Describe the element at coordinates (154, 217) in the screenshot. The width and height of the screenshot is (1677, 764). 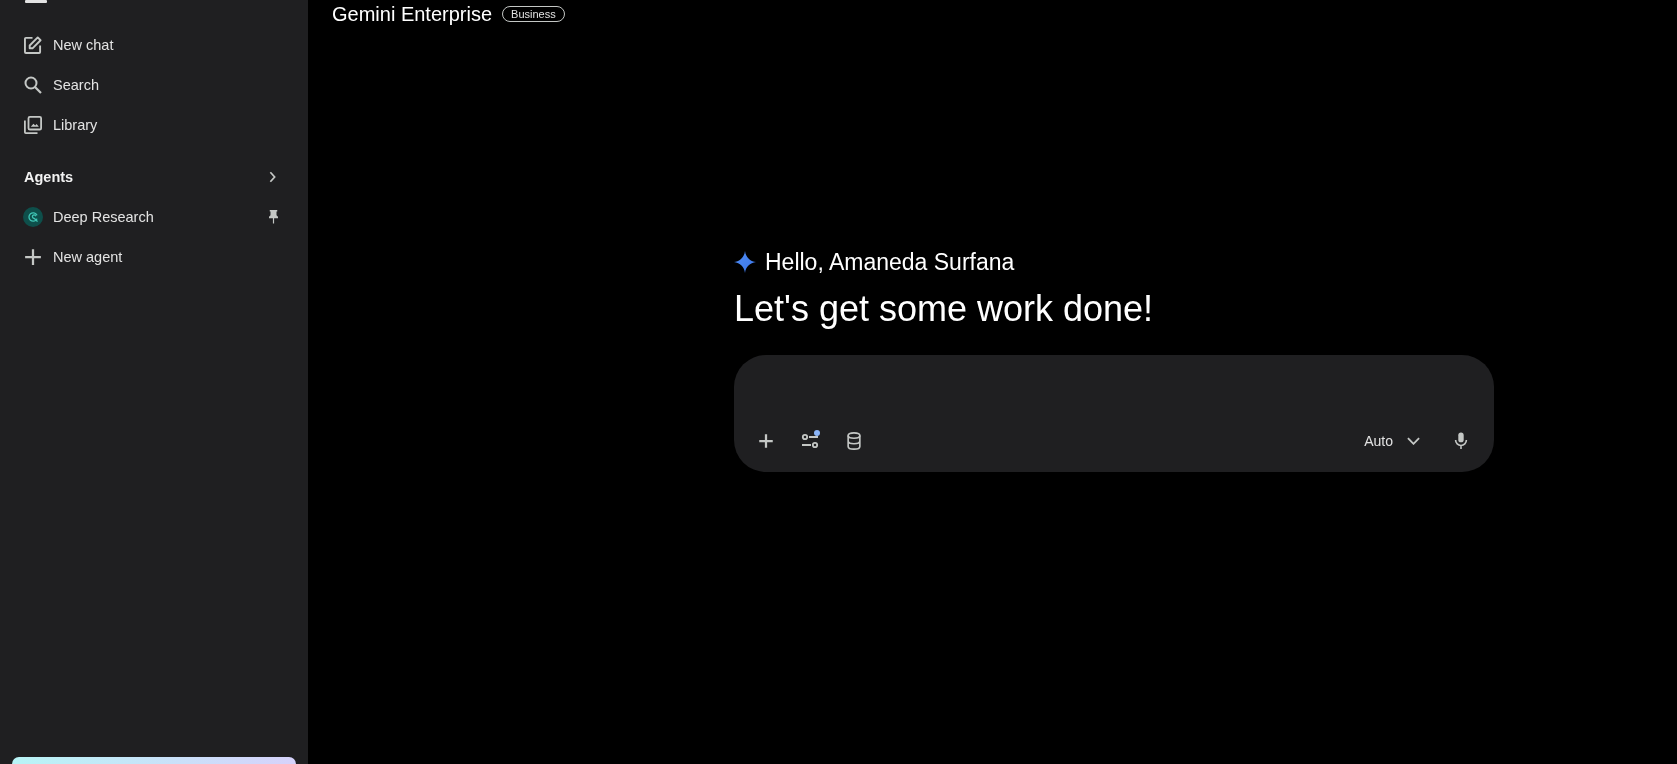
I see `agent-item: Deep Research` at that location.